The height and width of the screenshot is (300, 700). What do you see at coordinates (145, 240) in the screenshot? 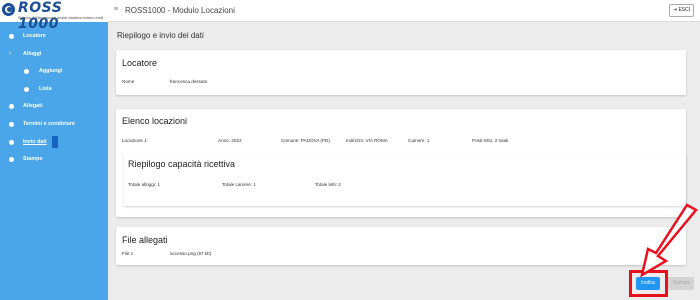
I see `allegati-title: File allegati` at bounding box center [145, 240].